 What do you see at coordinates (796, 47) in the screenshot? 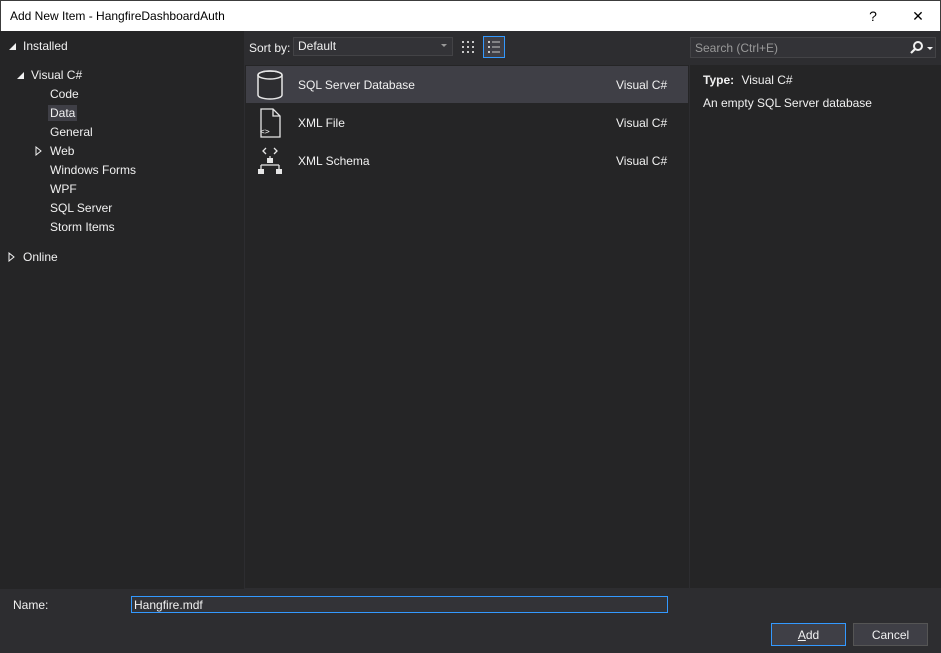
I see `search-input` at bounding box center [796, 47].